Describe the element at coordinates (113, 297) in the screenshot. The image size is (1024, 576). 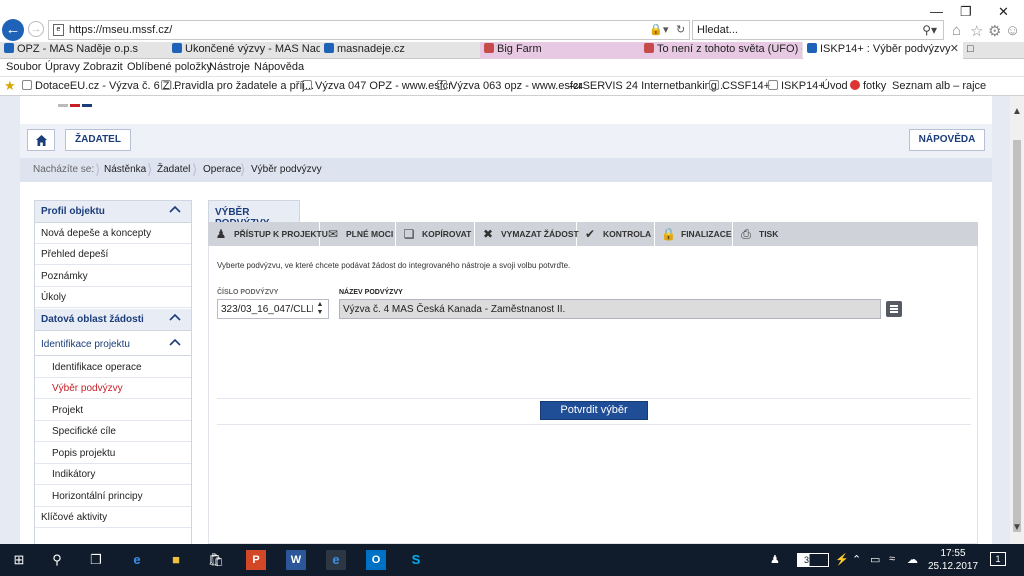
I see `sidebar-item-ukoly: Úkoly` at that location.